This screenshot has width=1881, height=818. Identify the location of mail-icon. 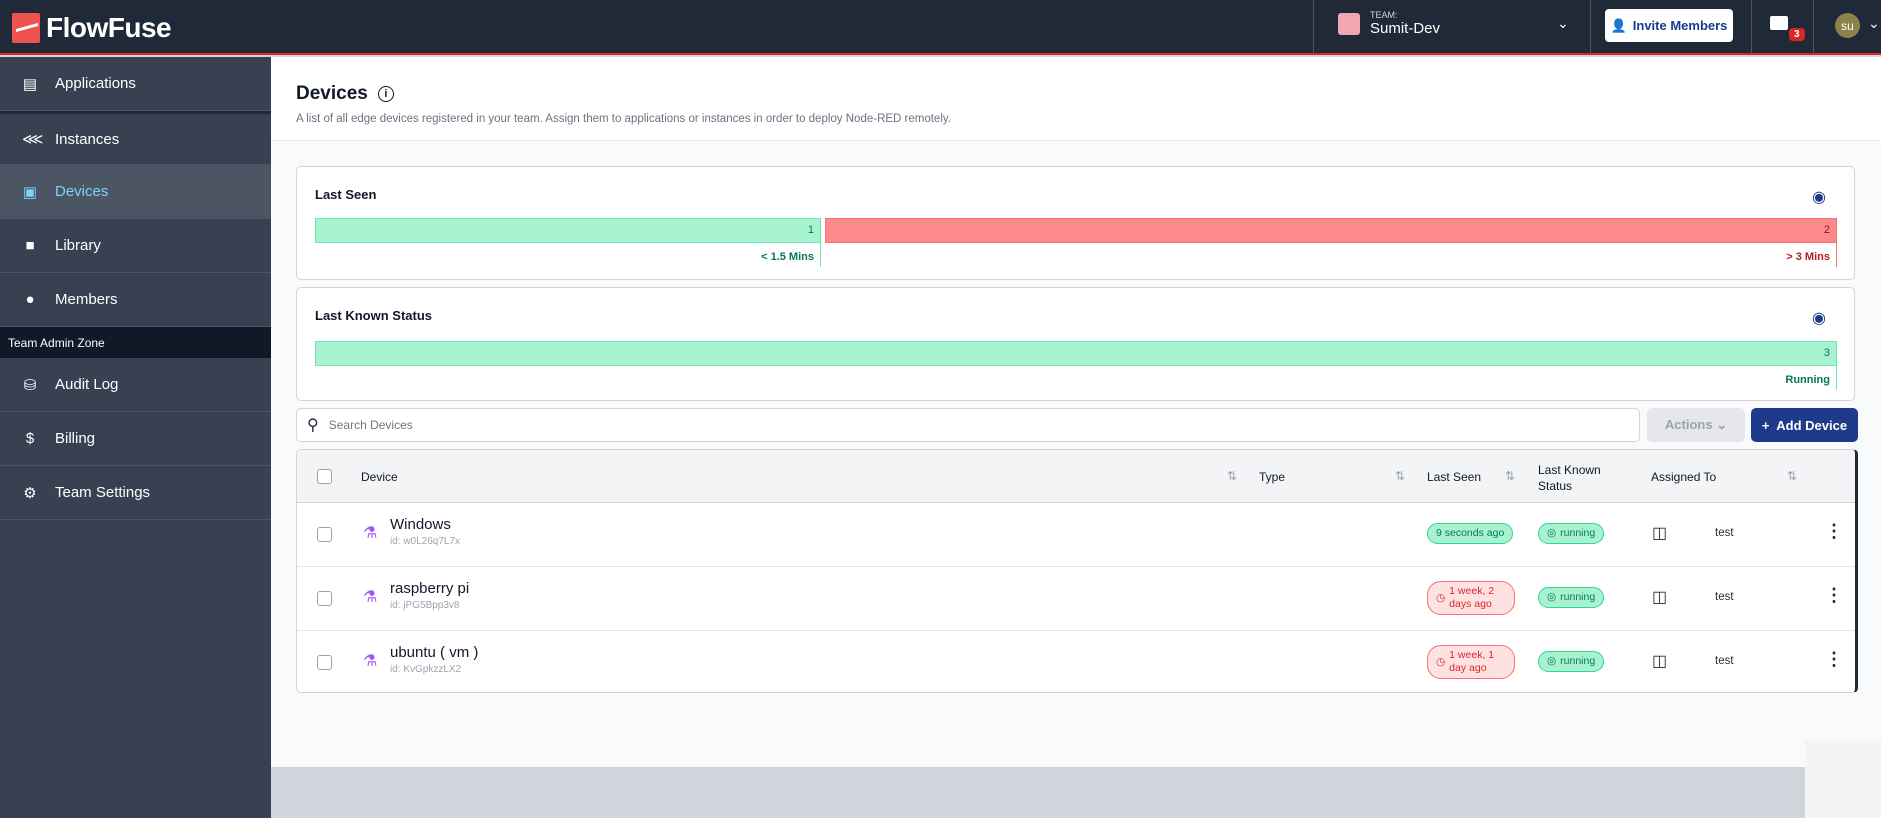
(1779, 23).